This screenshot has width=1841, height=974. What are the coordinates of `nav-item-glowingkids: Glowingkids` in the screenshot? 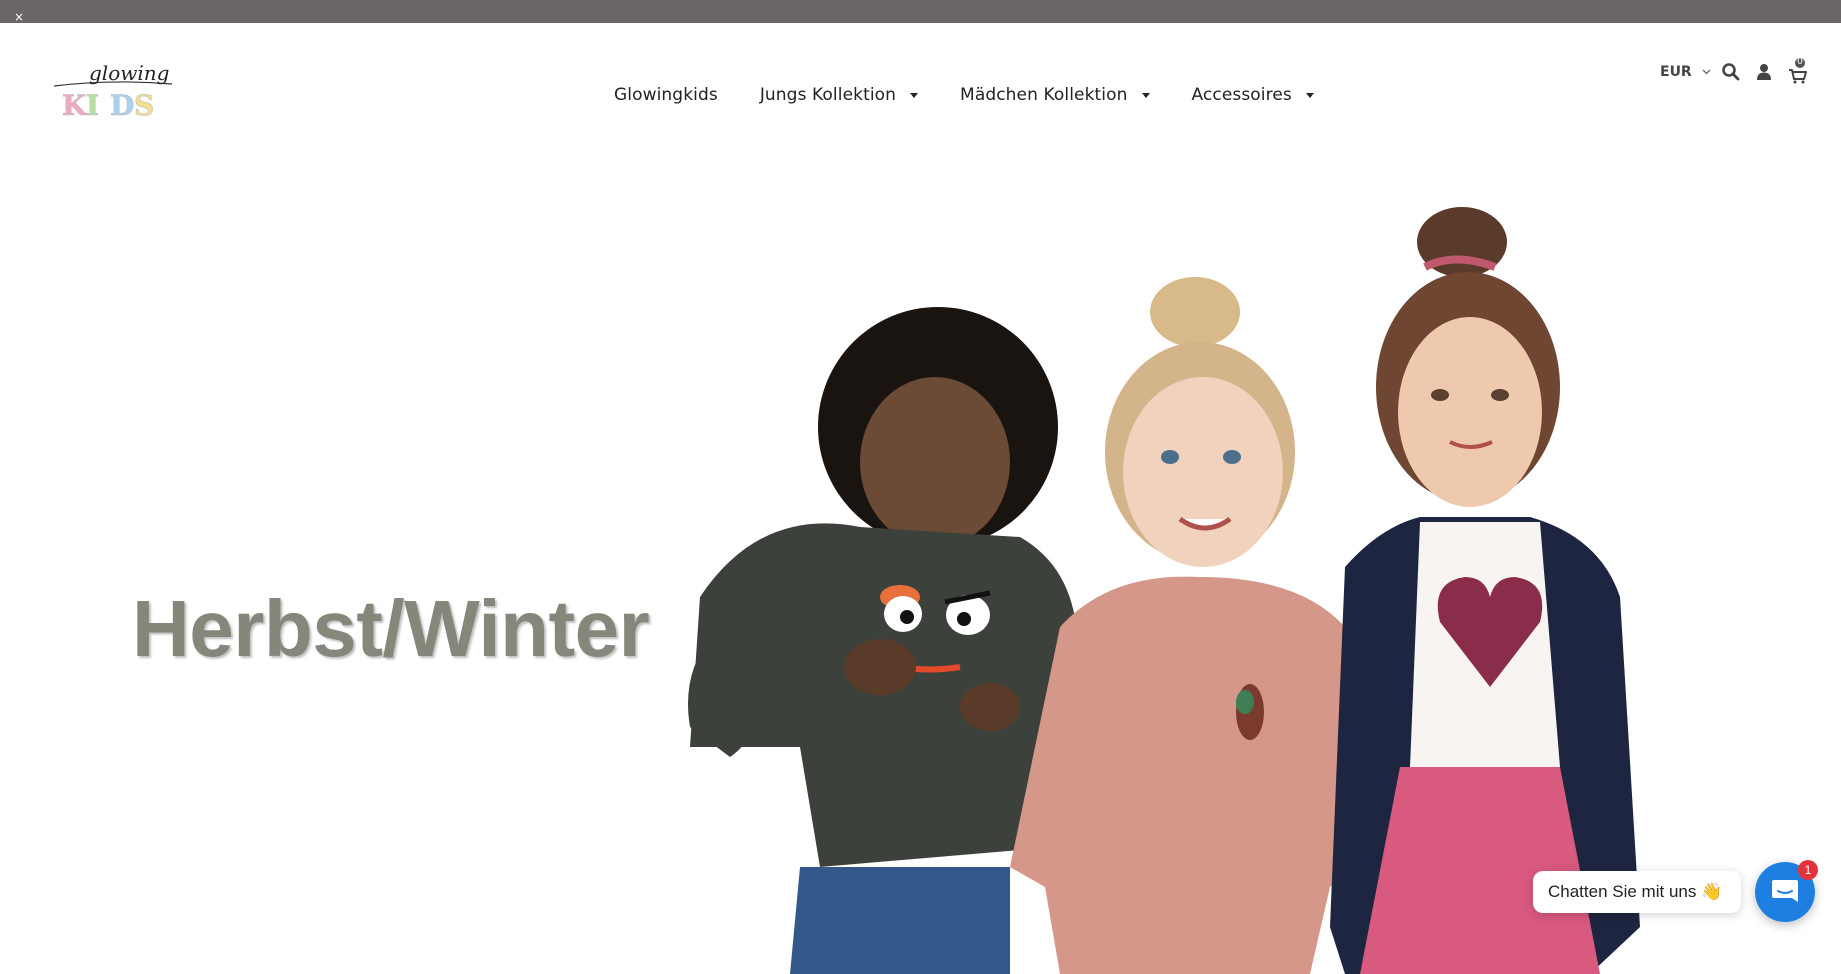 It's located at (666, 95).